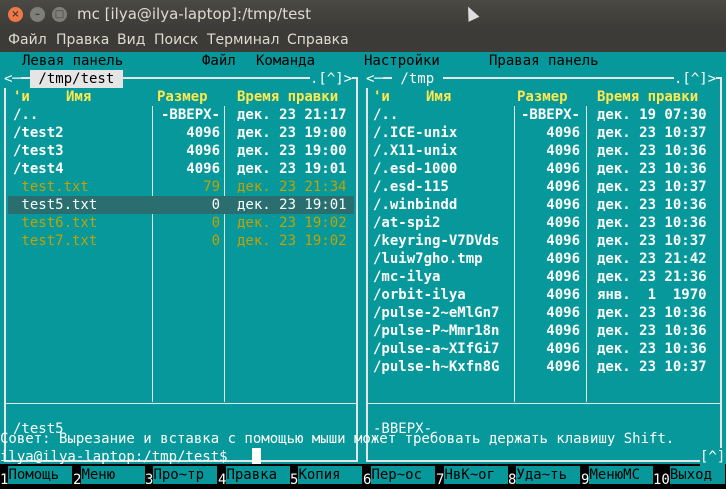  I want to click on close-window-button: ×, so click(15, 14).